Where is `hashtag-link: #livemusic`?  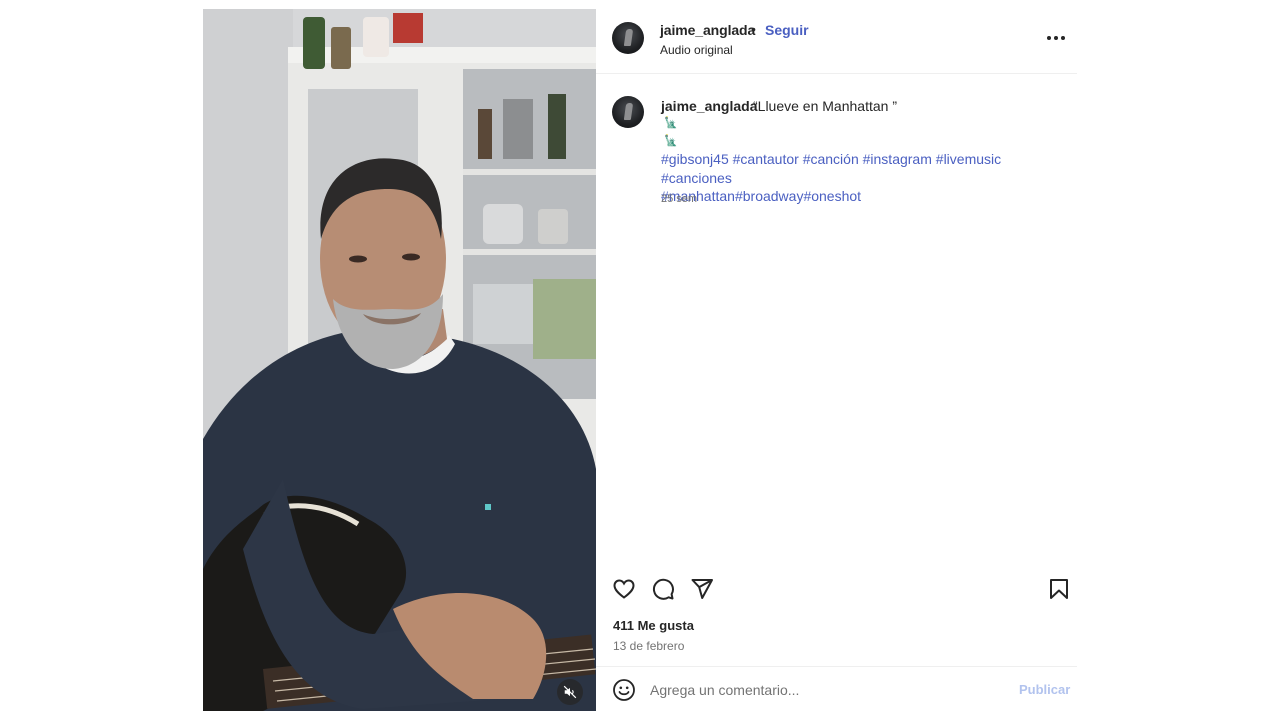 hashtag-link: #livemusic is located at coordinates (968, 159).